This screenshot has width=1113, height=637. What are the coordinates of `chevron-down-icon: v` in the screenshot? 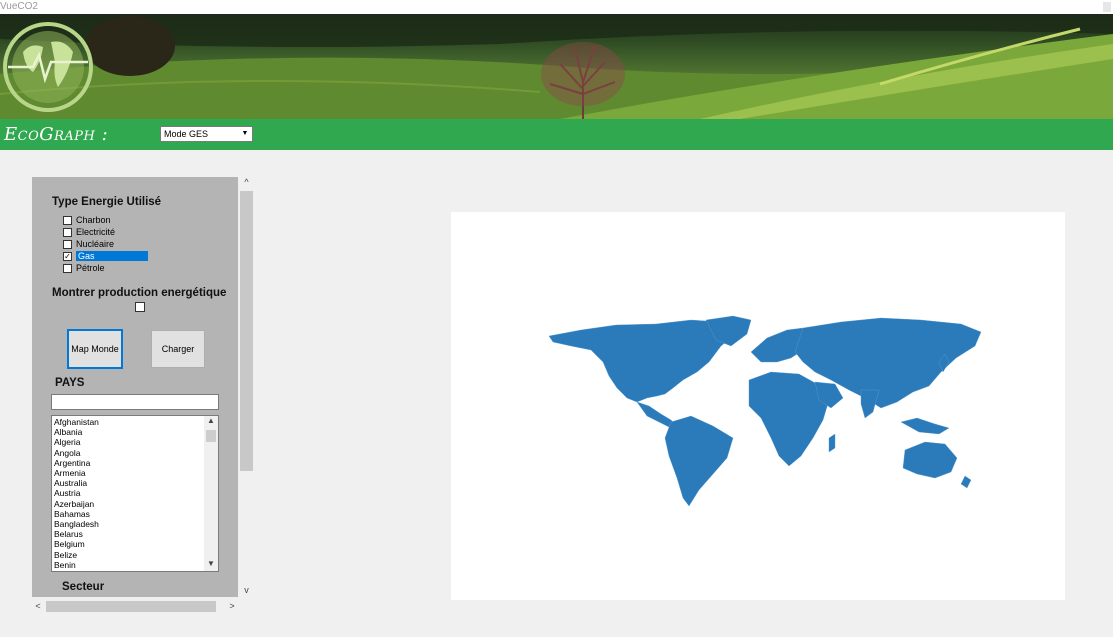 It's located at (246, 591).